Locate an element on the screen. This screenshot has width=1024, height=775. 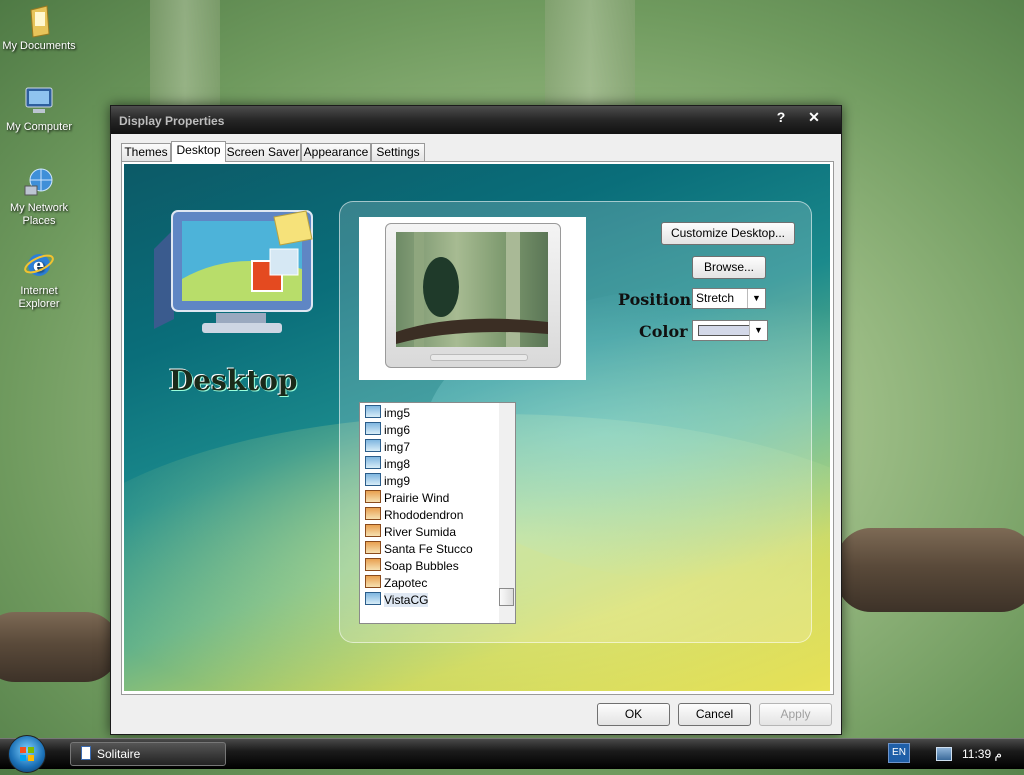
list-item-label: img9 is located at coordinates (397, 481).